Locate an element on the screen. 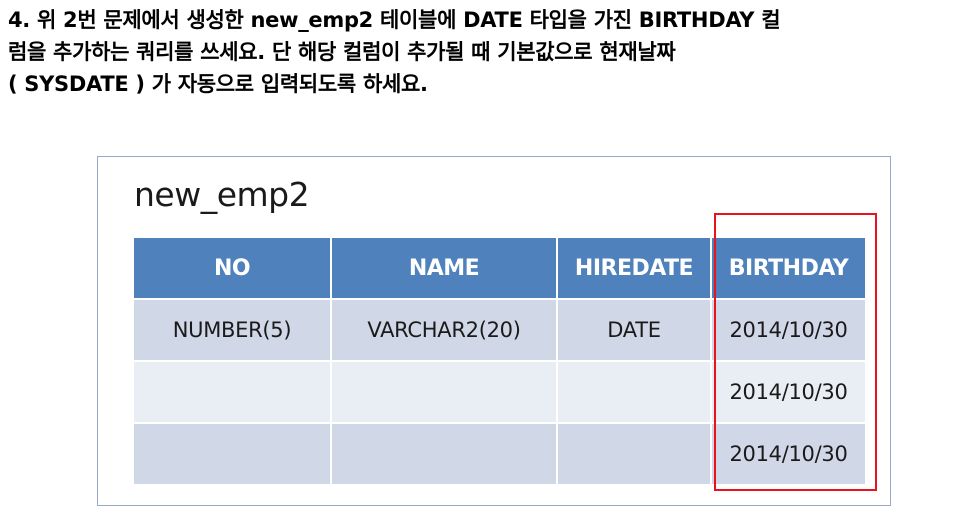 The image size is (962, 518). header-hiredate: HIREDATE is located at coordinates (634, 268).